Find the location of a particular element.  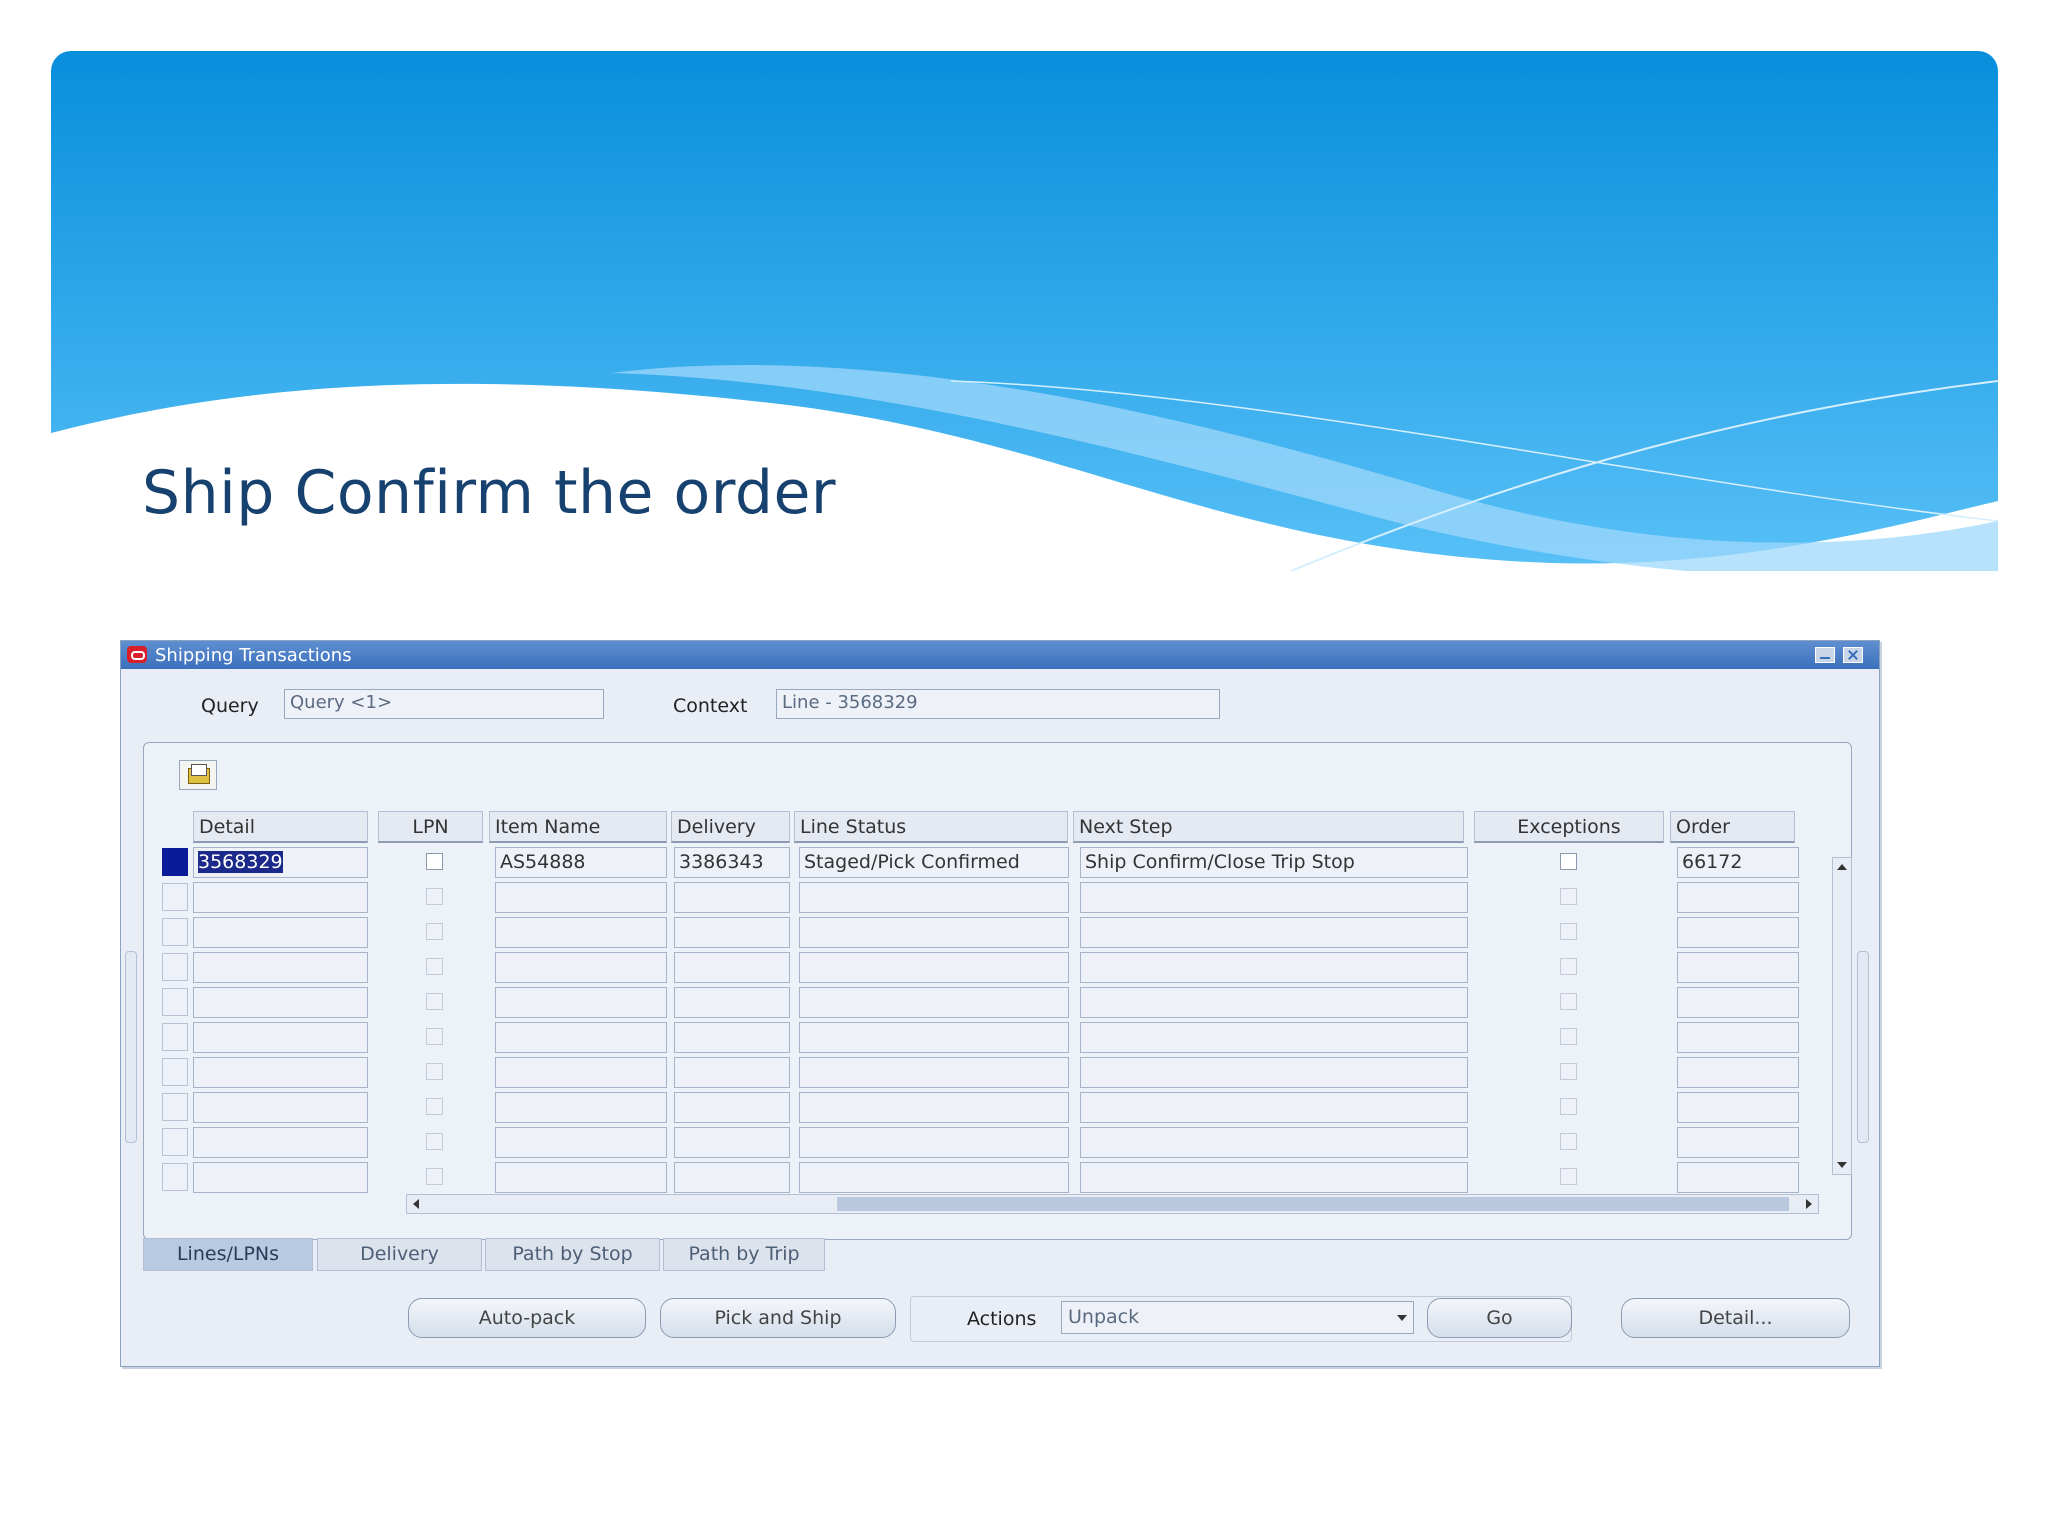

scroll-right-icon is located at coordinates (1809, 1204).